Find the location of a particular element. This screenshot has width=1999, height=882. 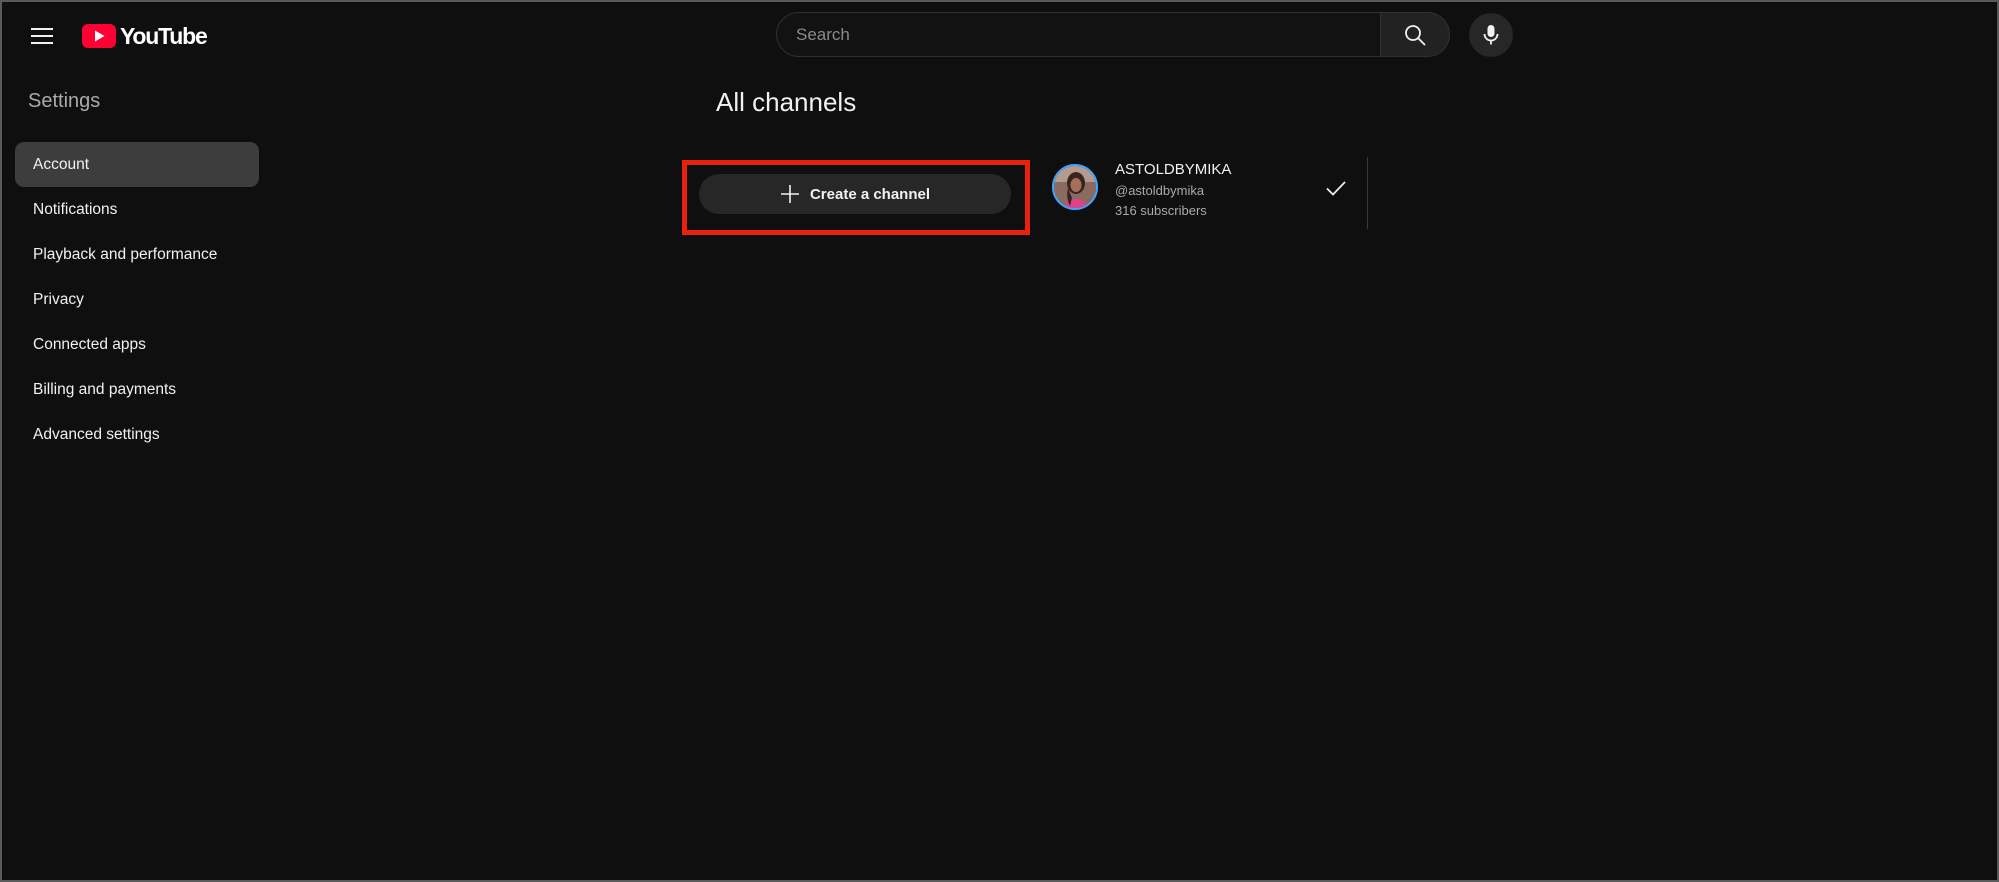

sidebar-item-privacy: Privacy is located at coordinates (137, 299).